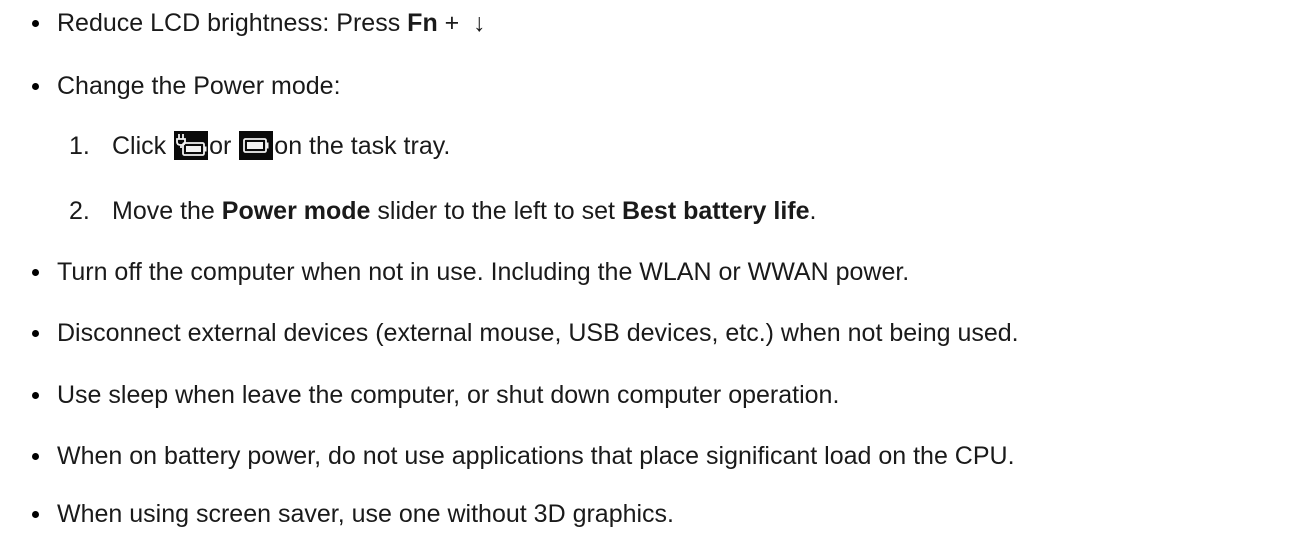 The image size is (1294, 540). I want to click on step-number: 1., so click(79, 146).